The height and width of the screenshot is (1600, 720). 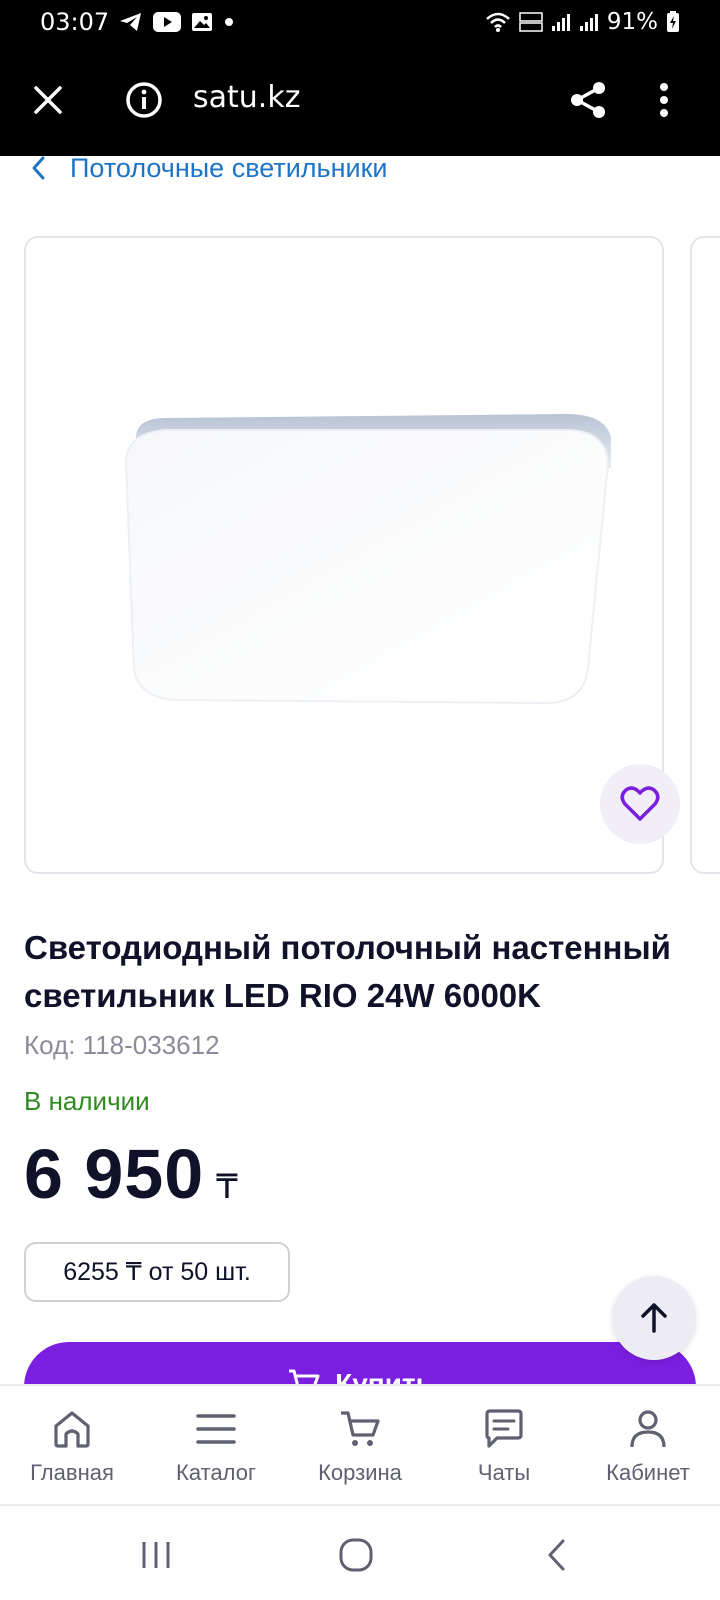 I want to click on gallery-icon, so click(x=202, y=22).